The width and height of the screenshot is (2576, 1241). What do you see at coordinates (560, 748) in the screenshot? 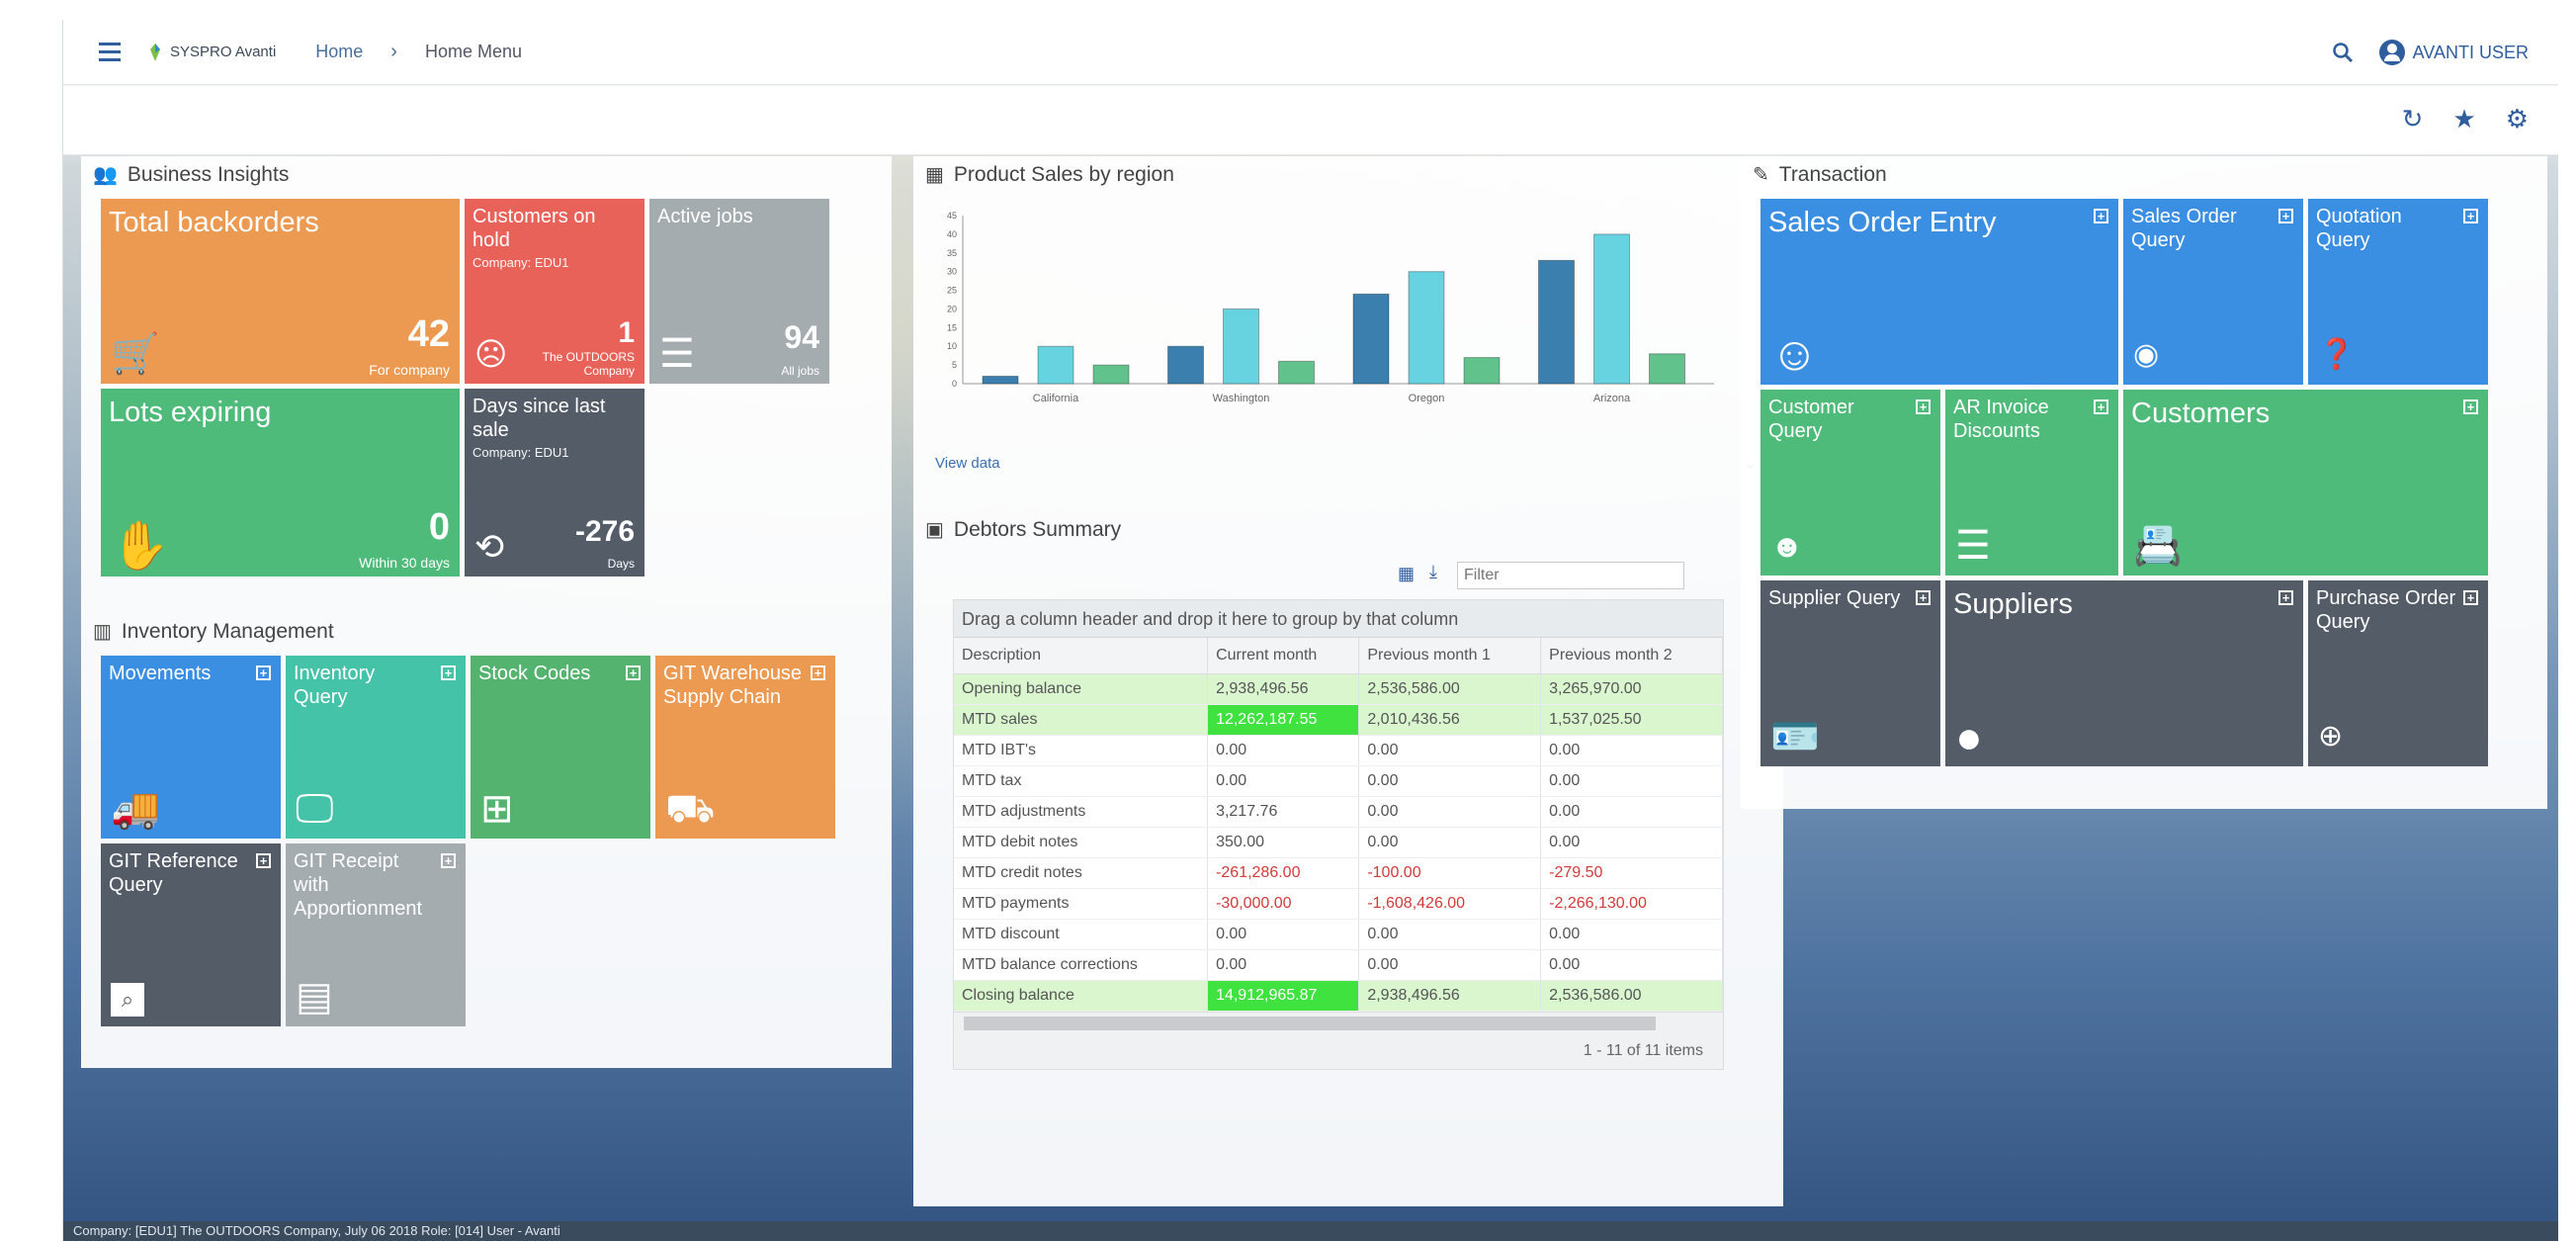
I see `tile-stock-codes: Stock Codes + ⊞` at bounding box center [560, 748].